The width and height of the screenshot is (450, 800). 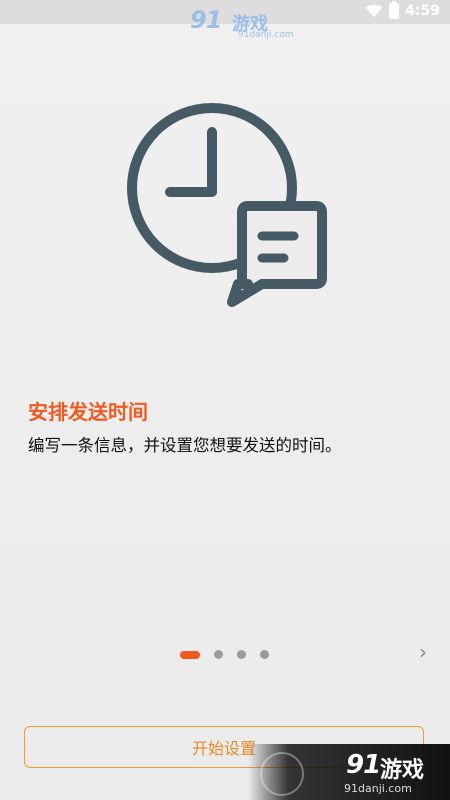 I want to click on wifi-icon, so click(x=374, y=11).